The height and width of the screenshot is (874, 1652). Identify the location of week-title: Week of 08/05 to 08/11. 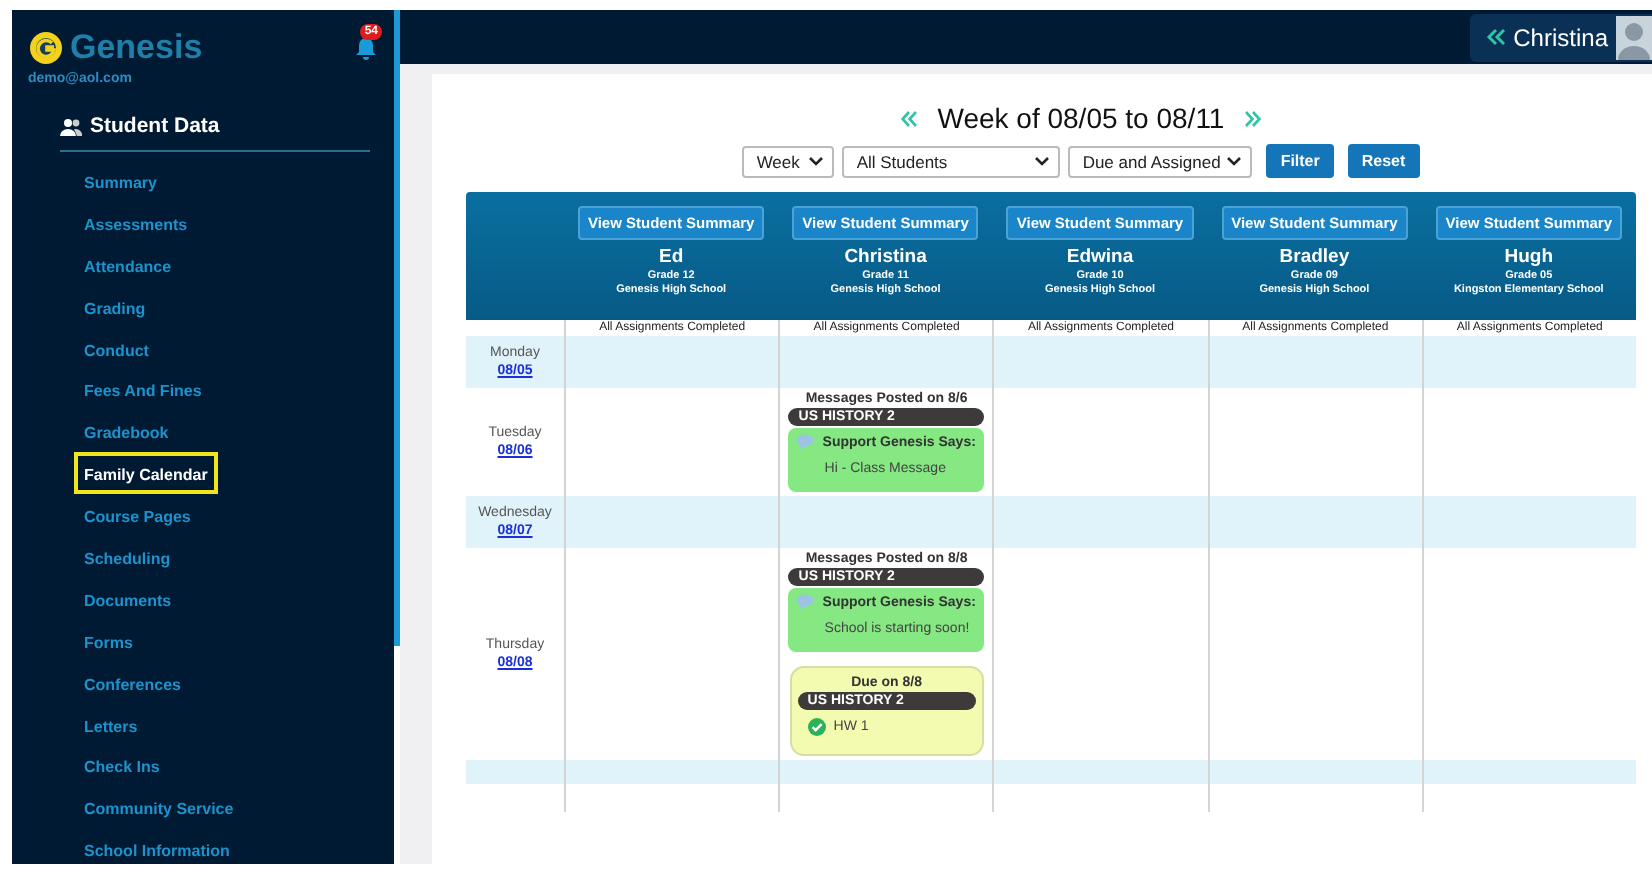
(1081, 118).